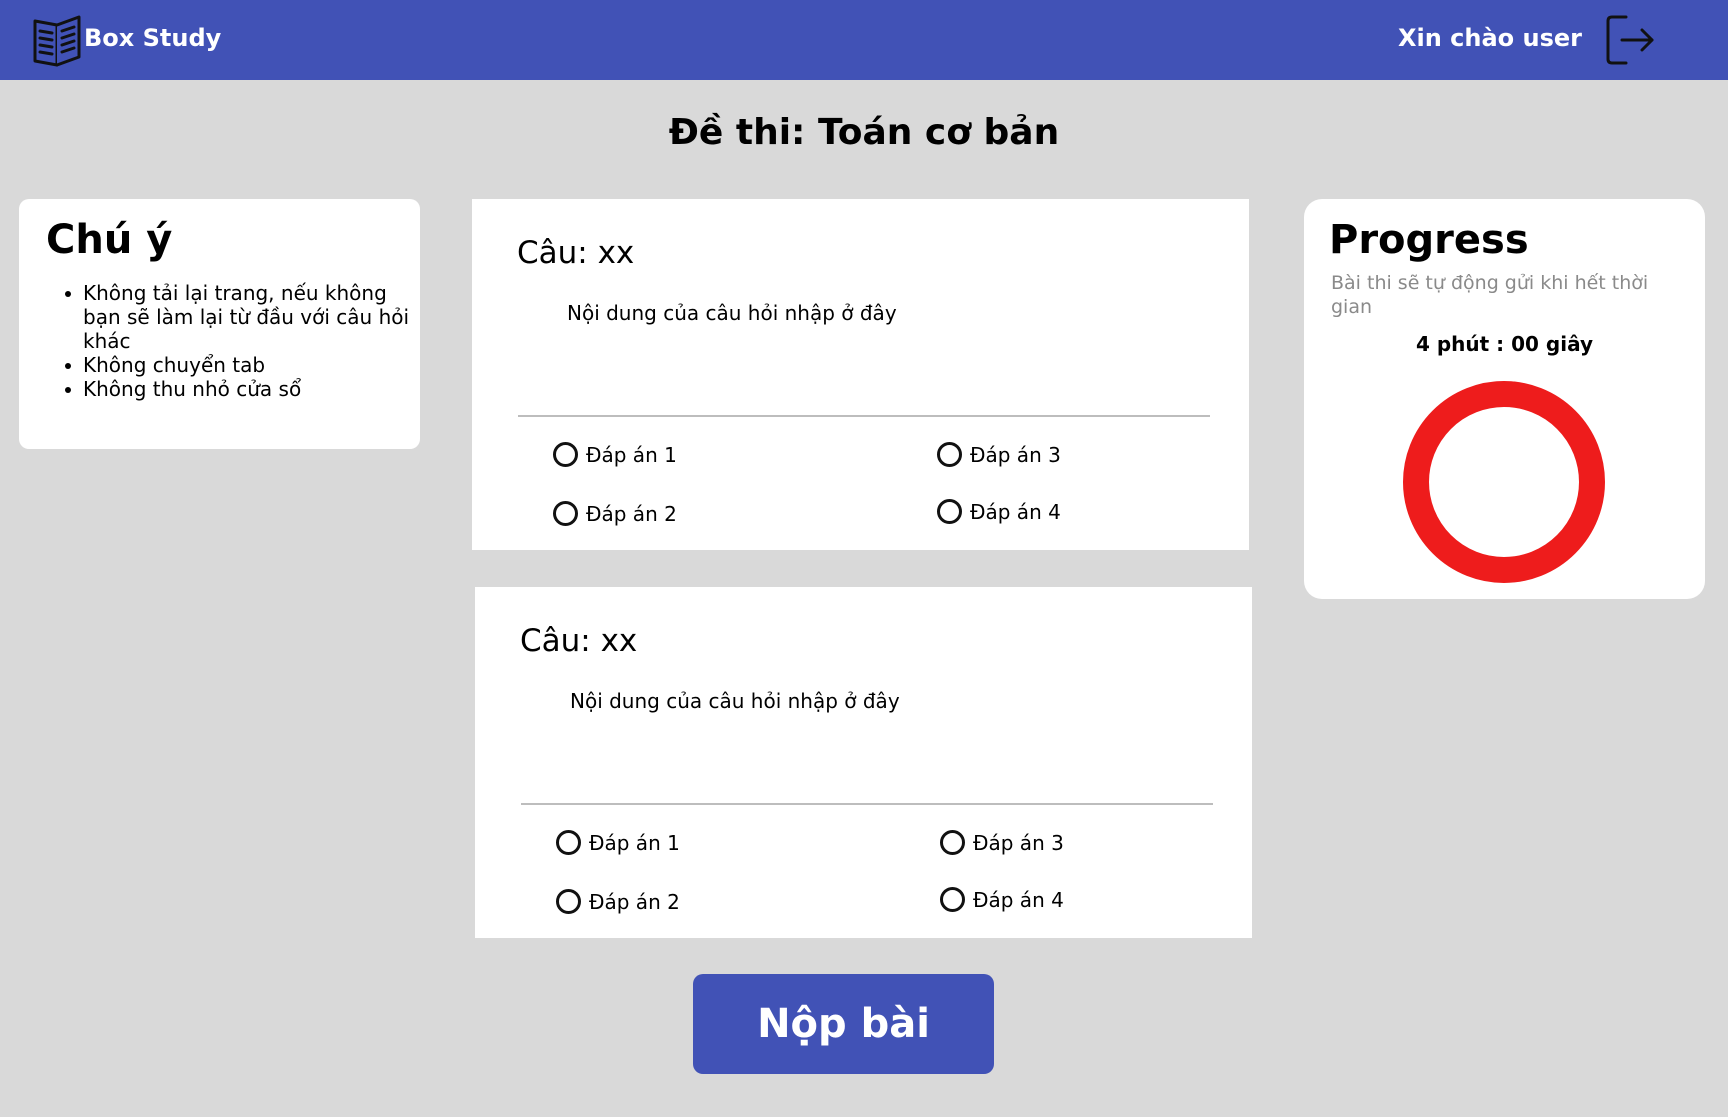 The width and height of the screenshot is (1728, 1117). Describe the element at coordinates (232, 389) in the screenshot. I see `notice-item: Không thu nhỏ cửa sổ` at that location.